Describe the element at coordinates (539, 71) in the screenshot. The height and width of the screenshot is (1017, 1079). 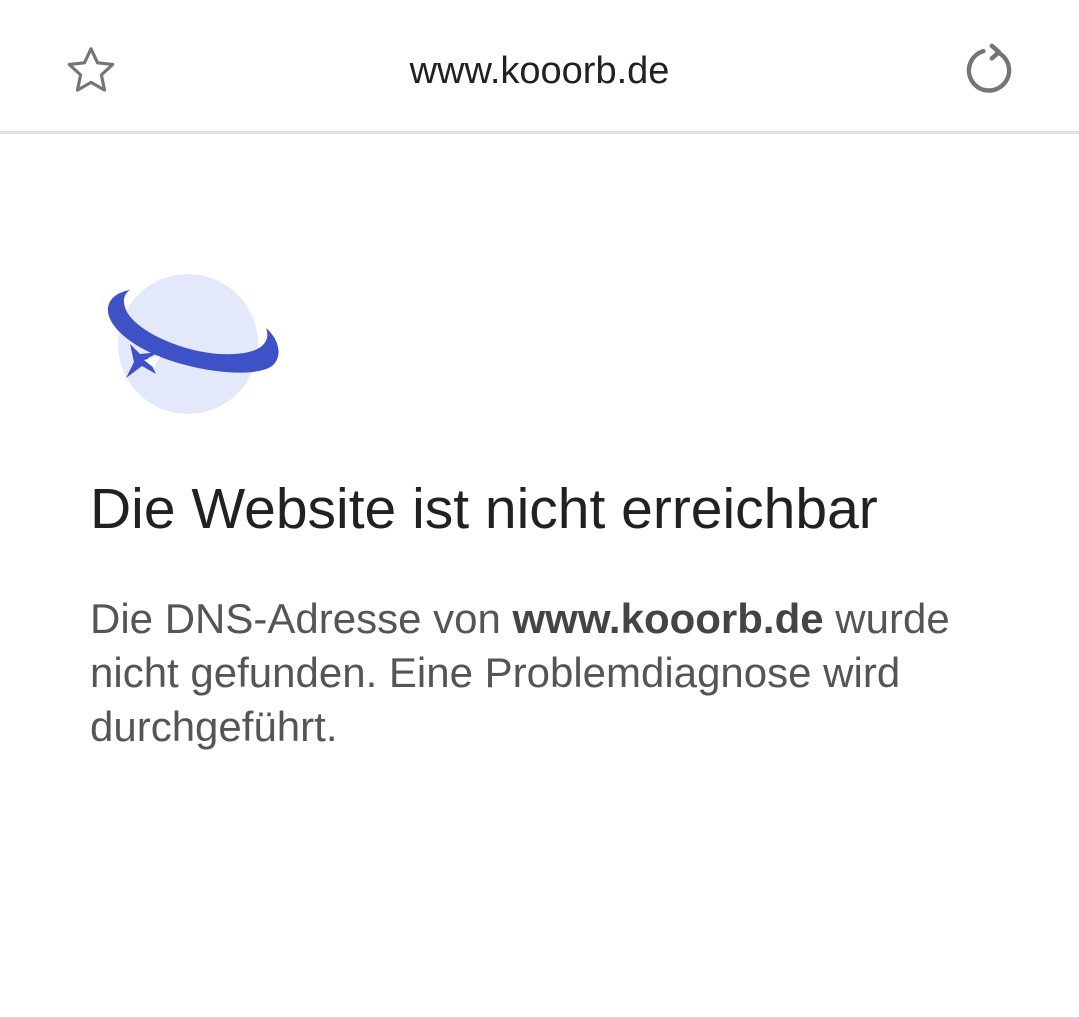
I see `url-display: www.kooorb.de` at that location.